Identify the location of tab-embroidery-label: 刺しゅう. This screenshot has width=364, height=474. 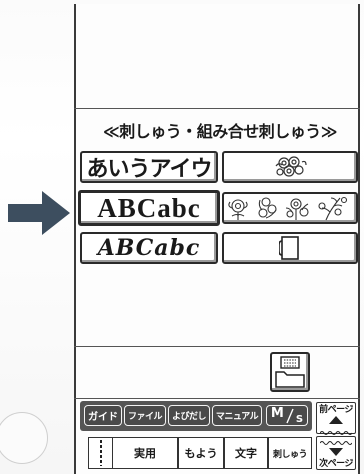
(290, 454).